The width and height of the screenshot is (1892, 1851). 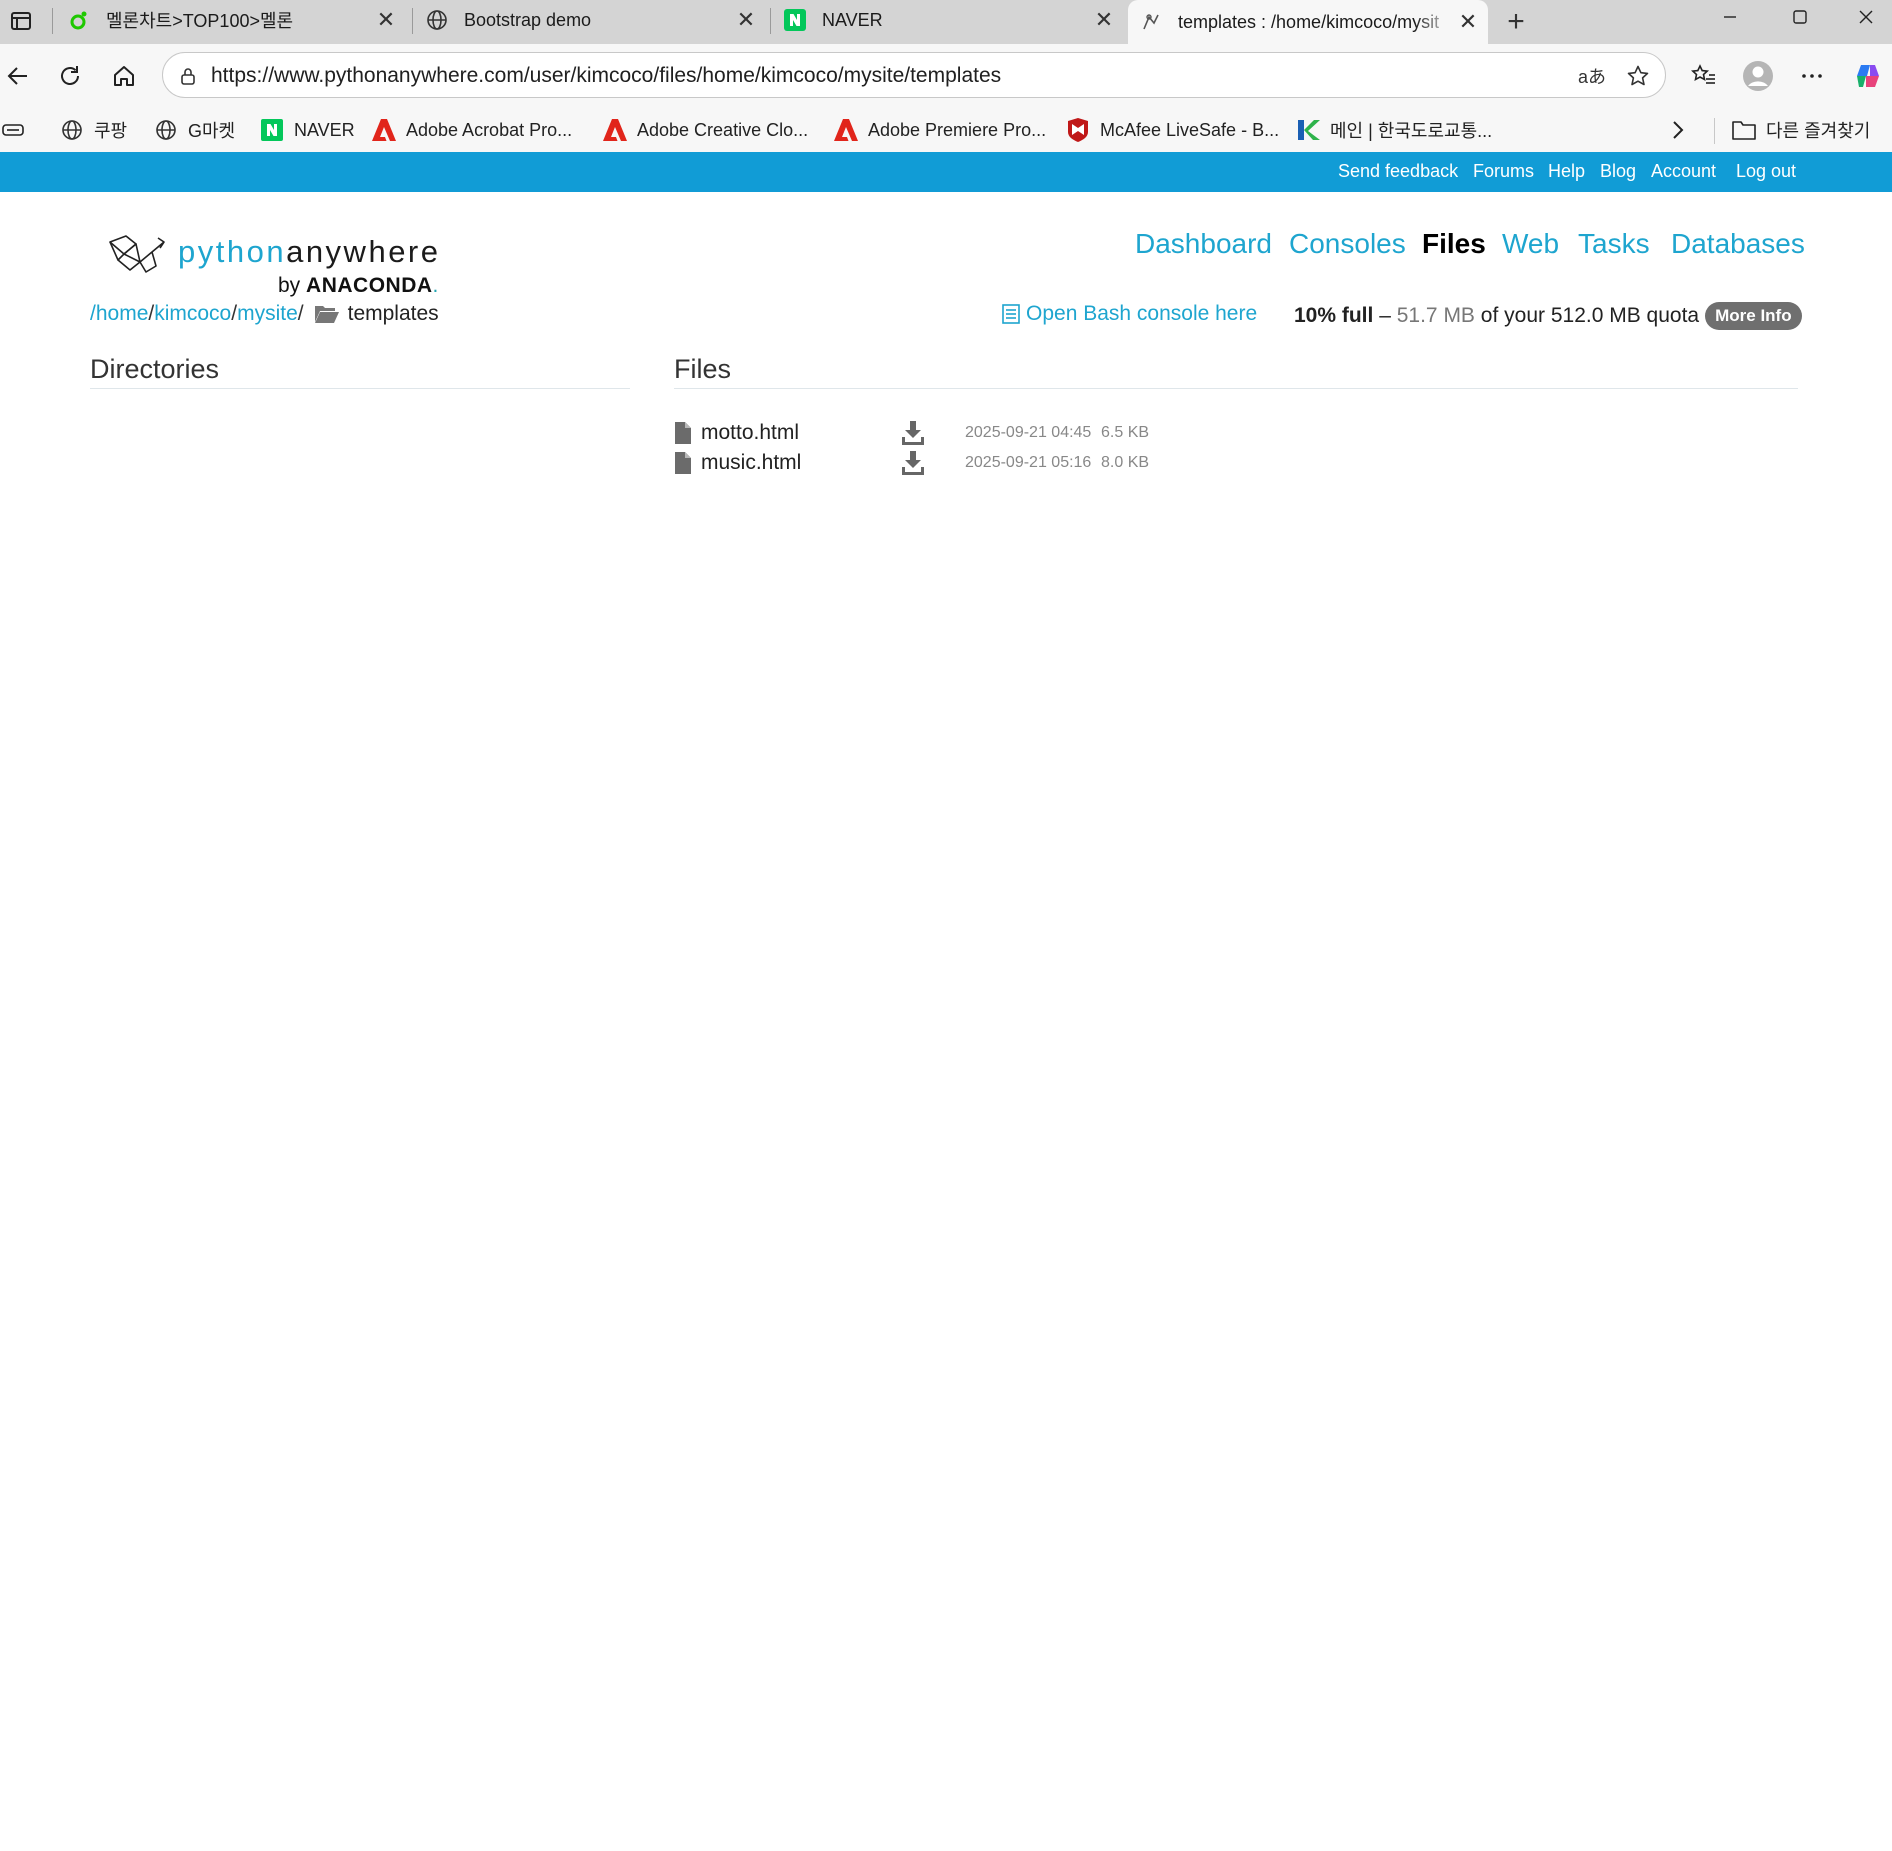 I want to click on window-close-icon, so click(x=1865, y=17).